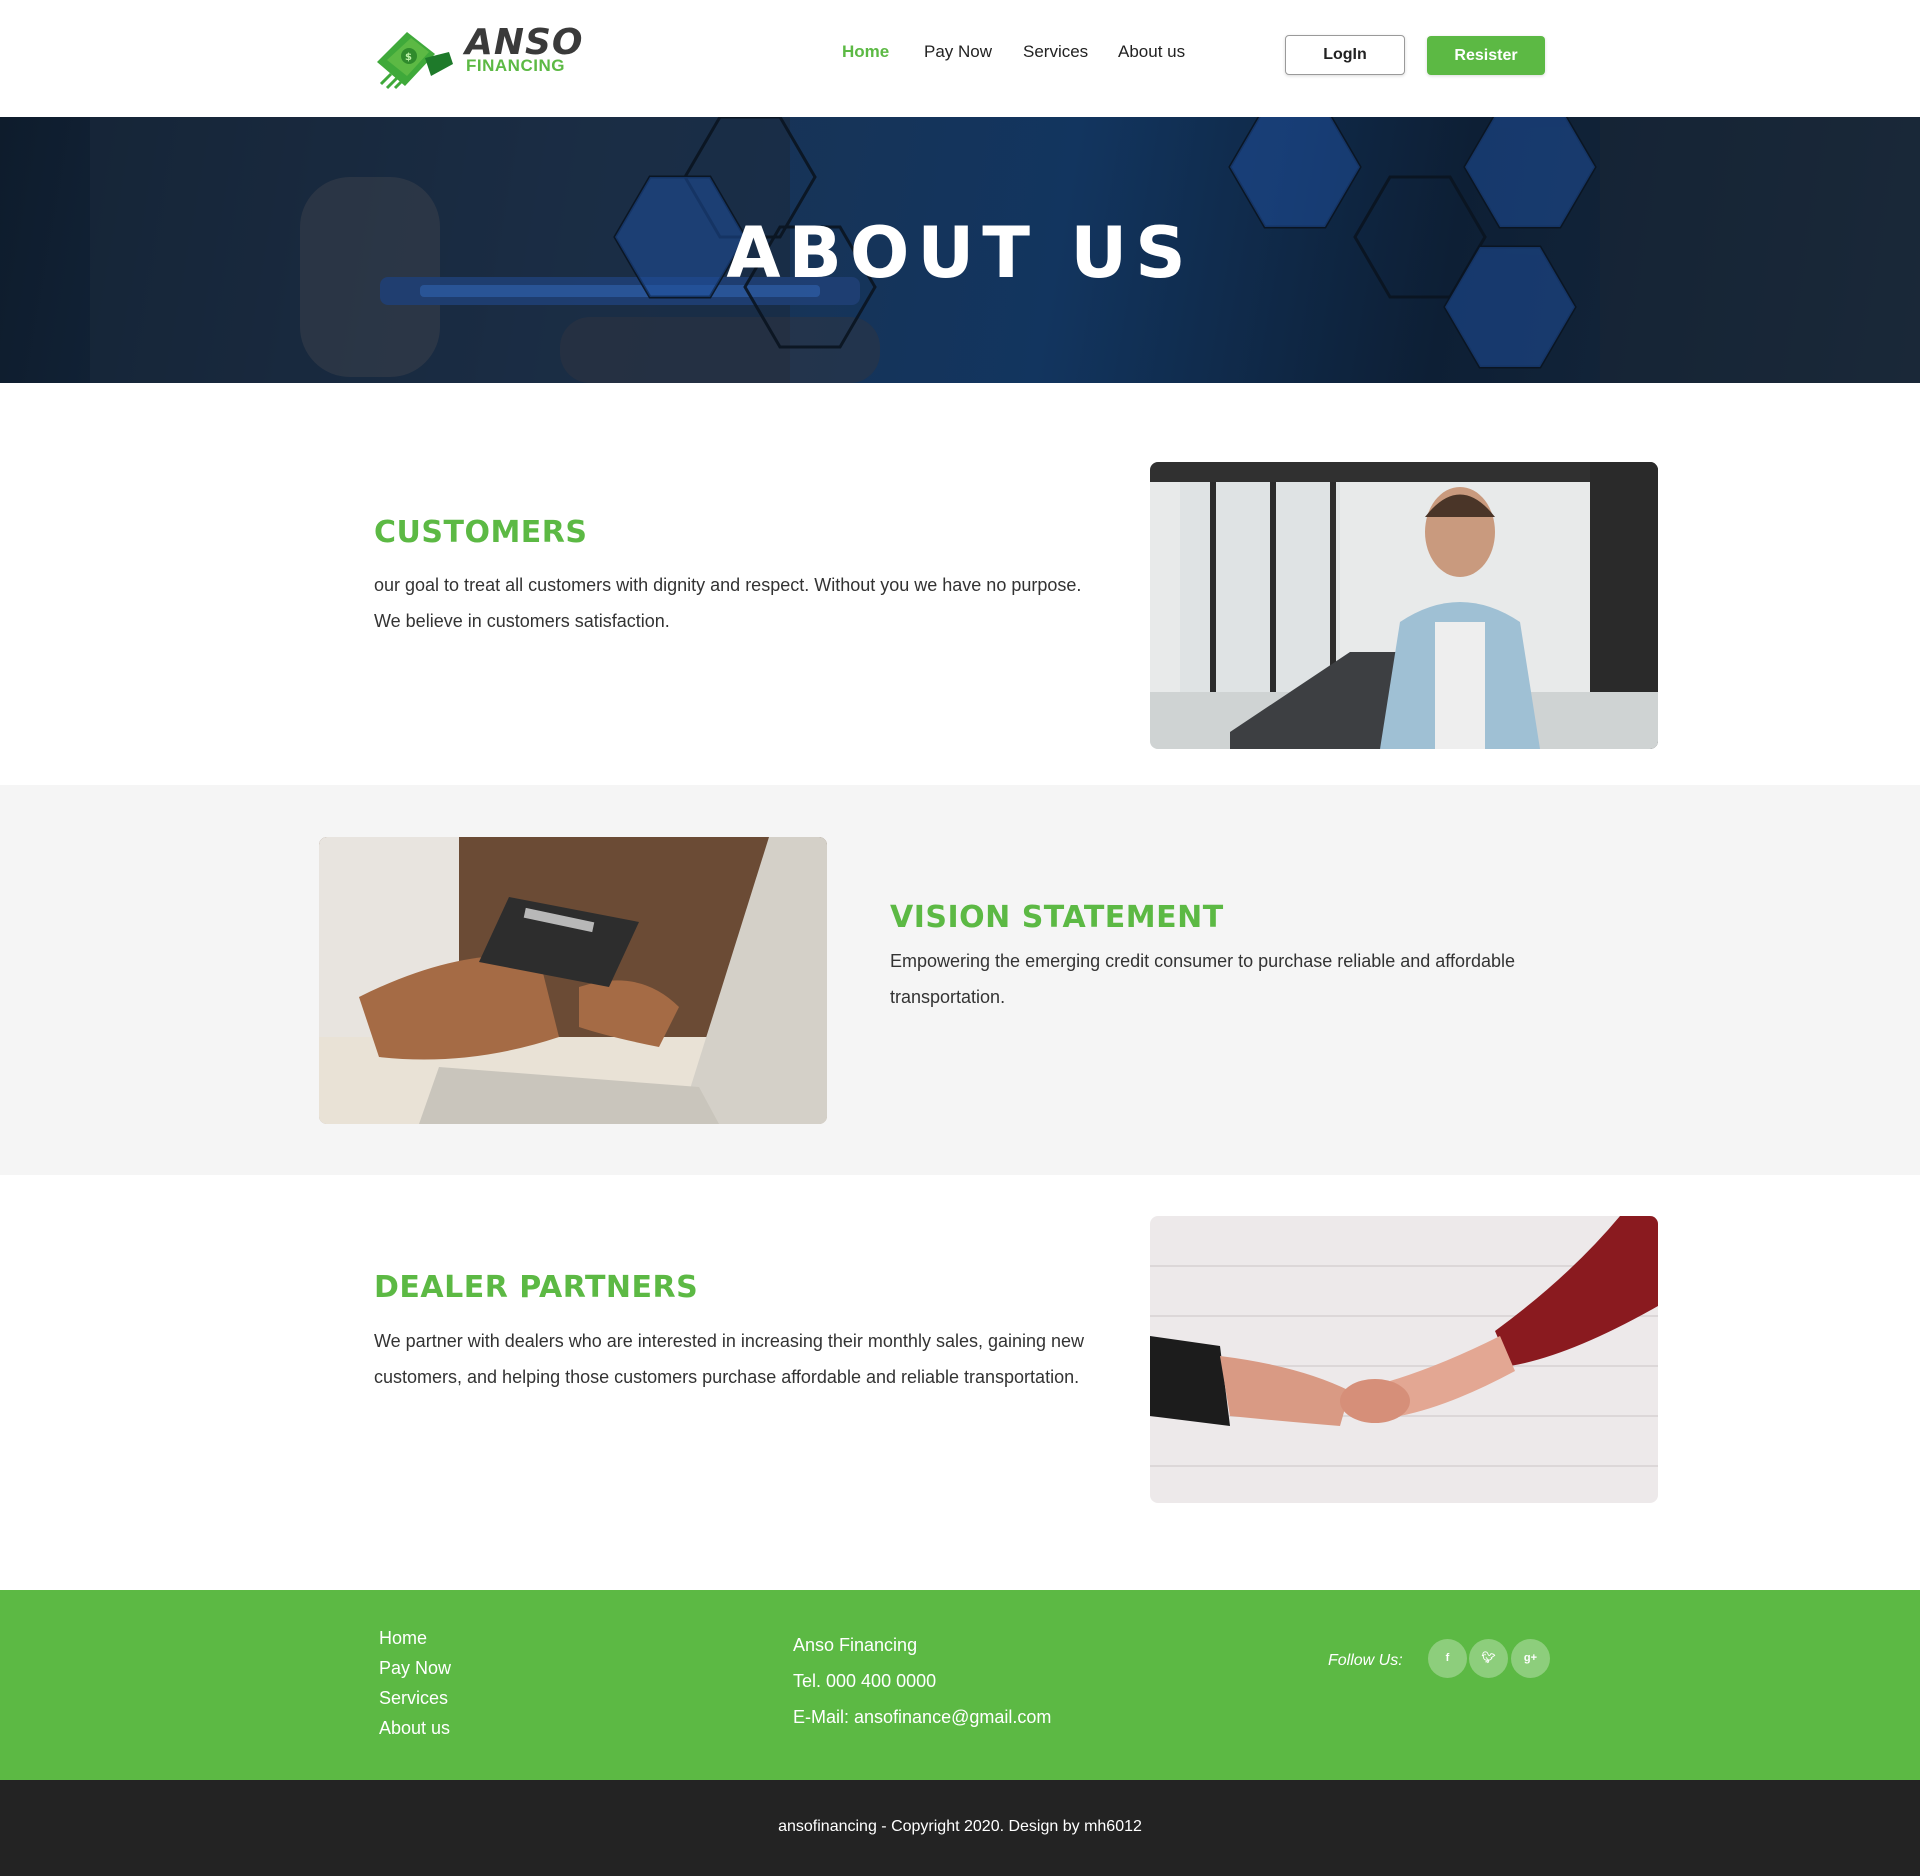 Image resolution: width=1920 pixels, height=1876 pixels. What do you see at coordinates (1365, 1660) in the screenshot?
I see `follow-us-label: Follow Us:` at bounding box center [1365, 1660].